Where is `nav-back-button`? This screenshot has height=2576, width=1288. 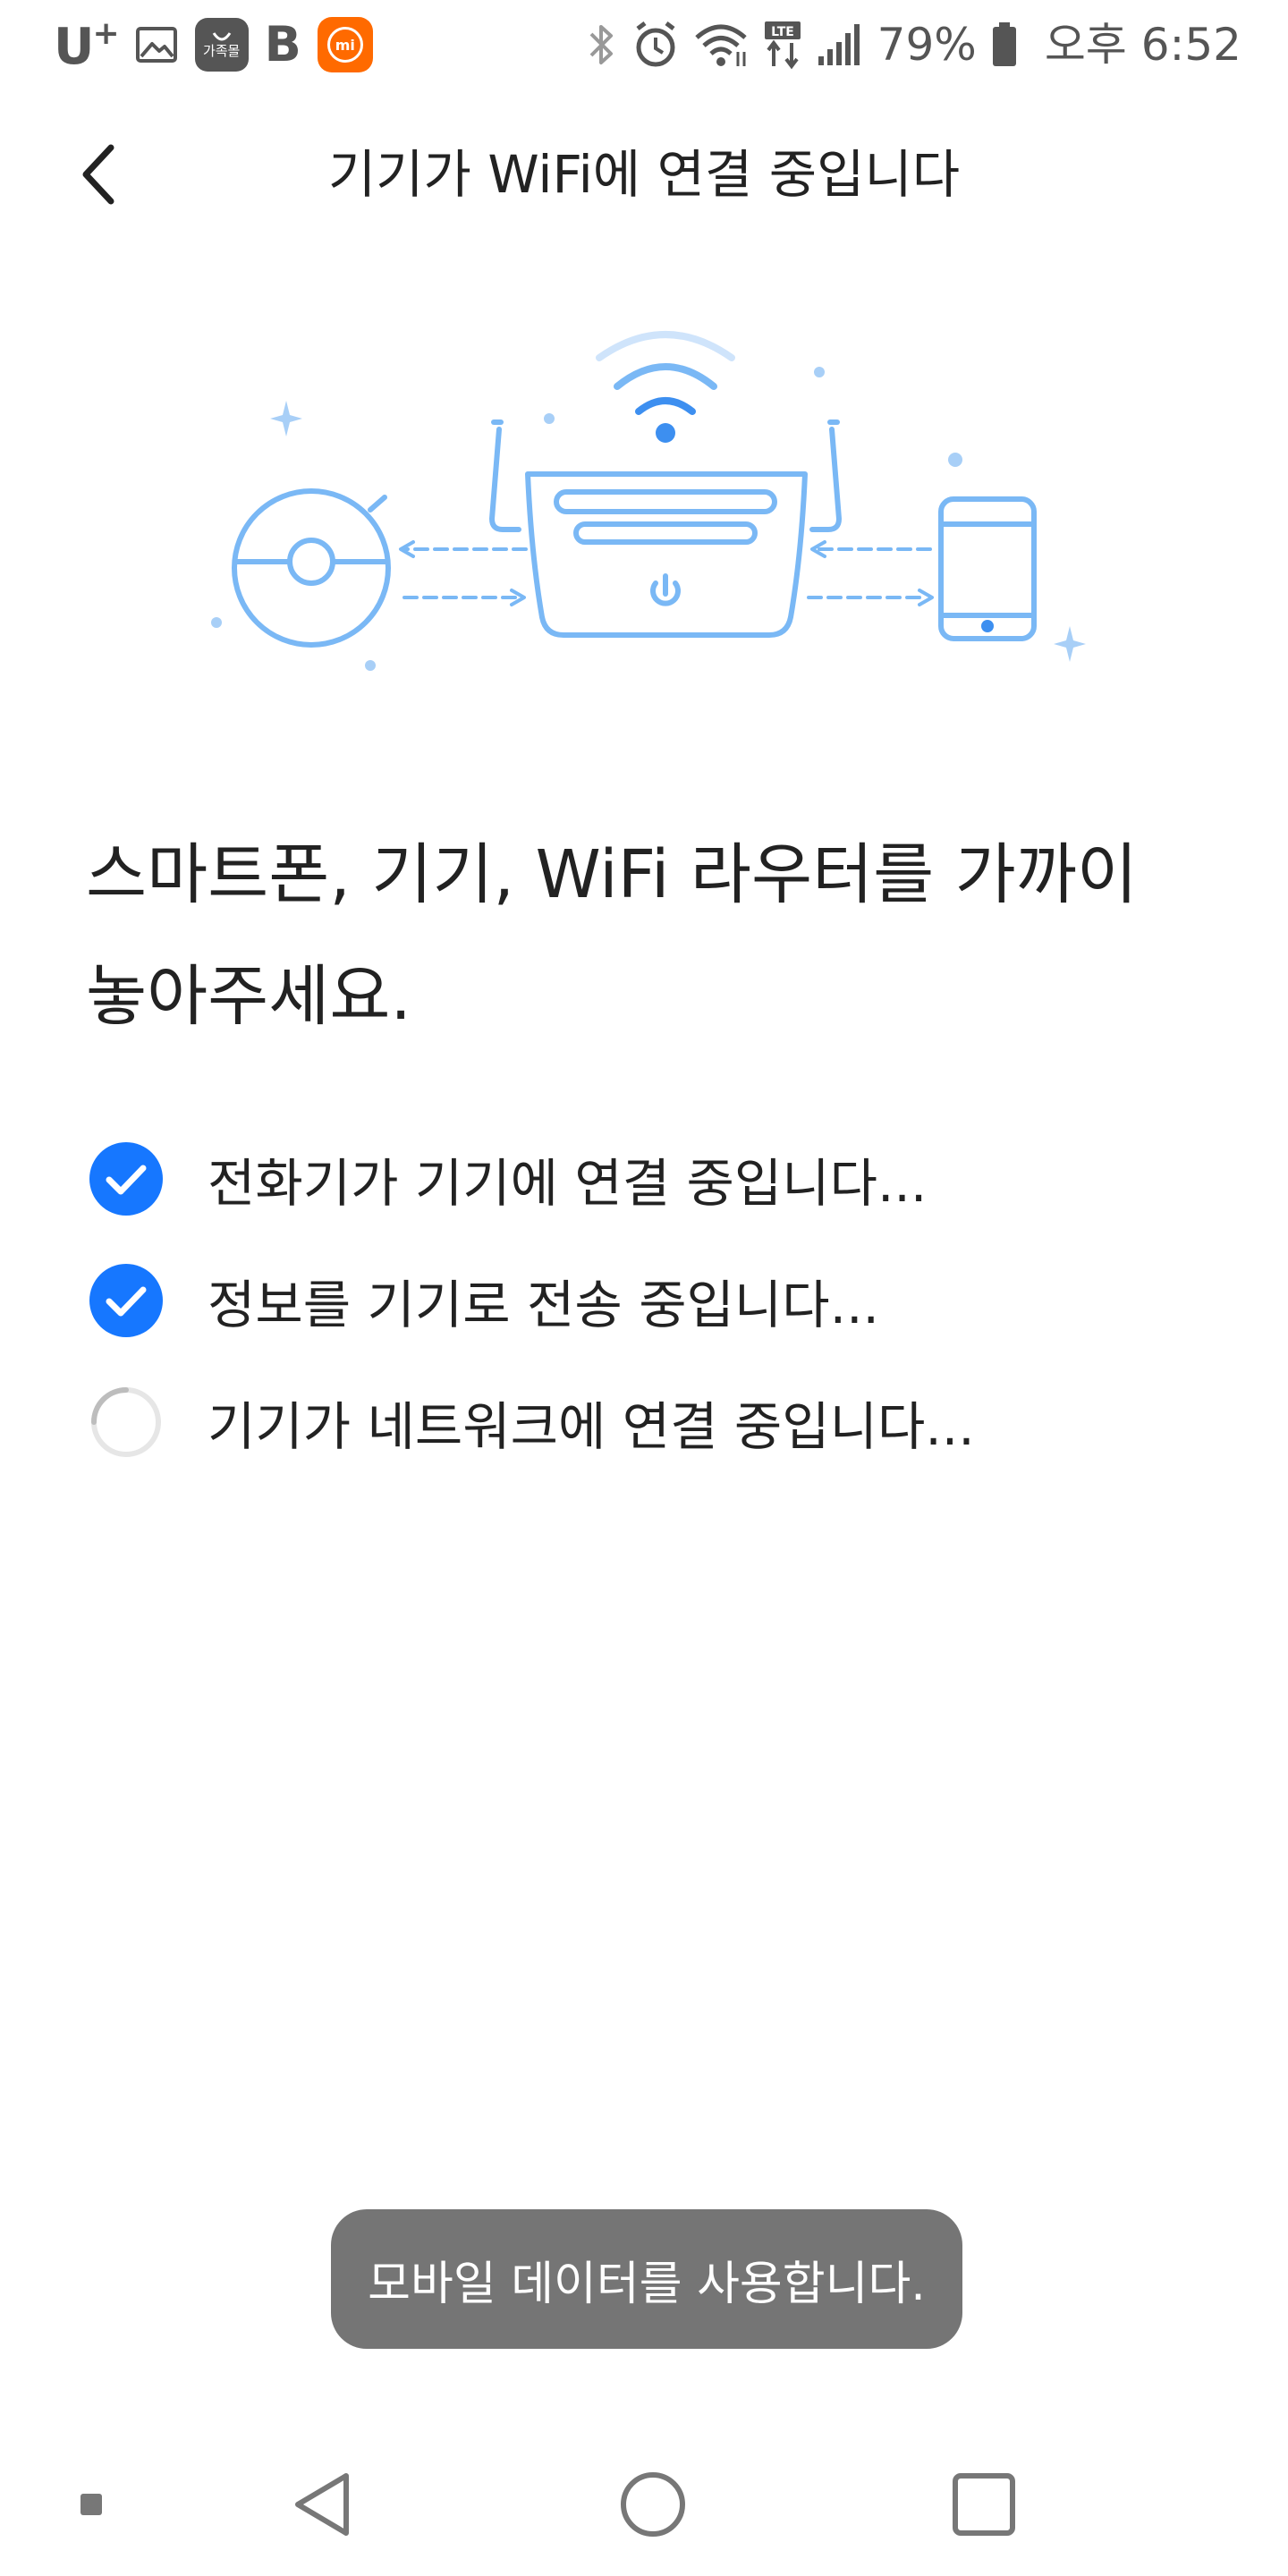 nav-back-button is located at coordinates (322, 2504).